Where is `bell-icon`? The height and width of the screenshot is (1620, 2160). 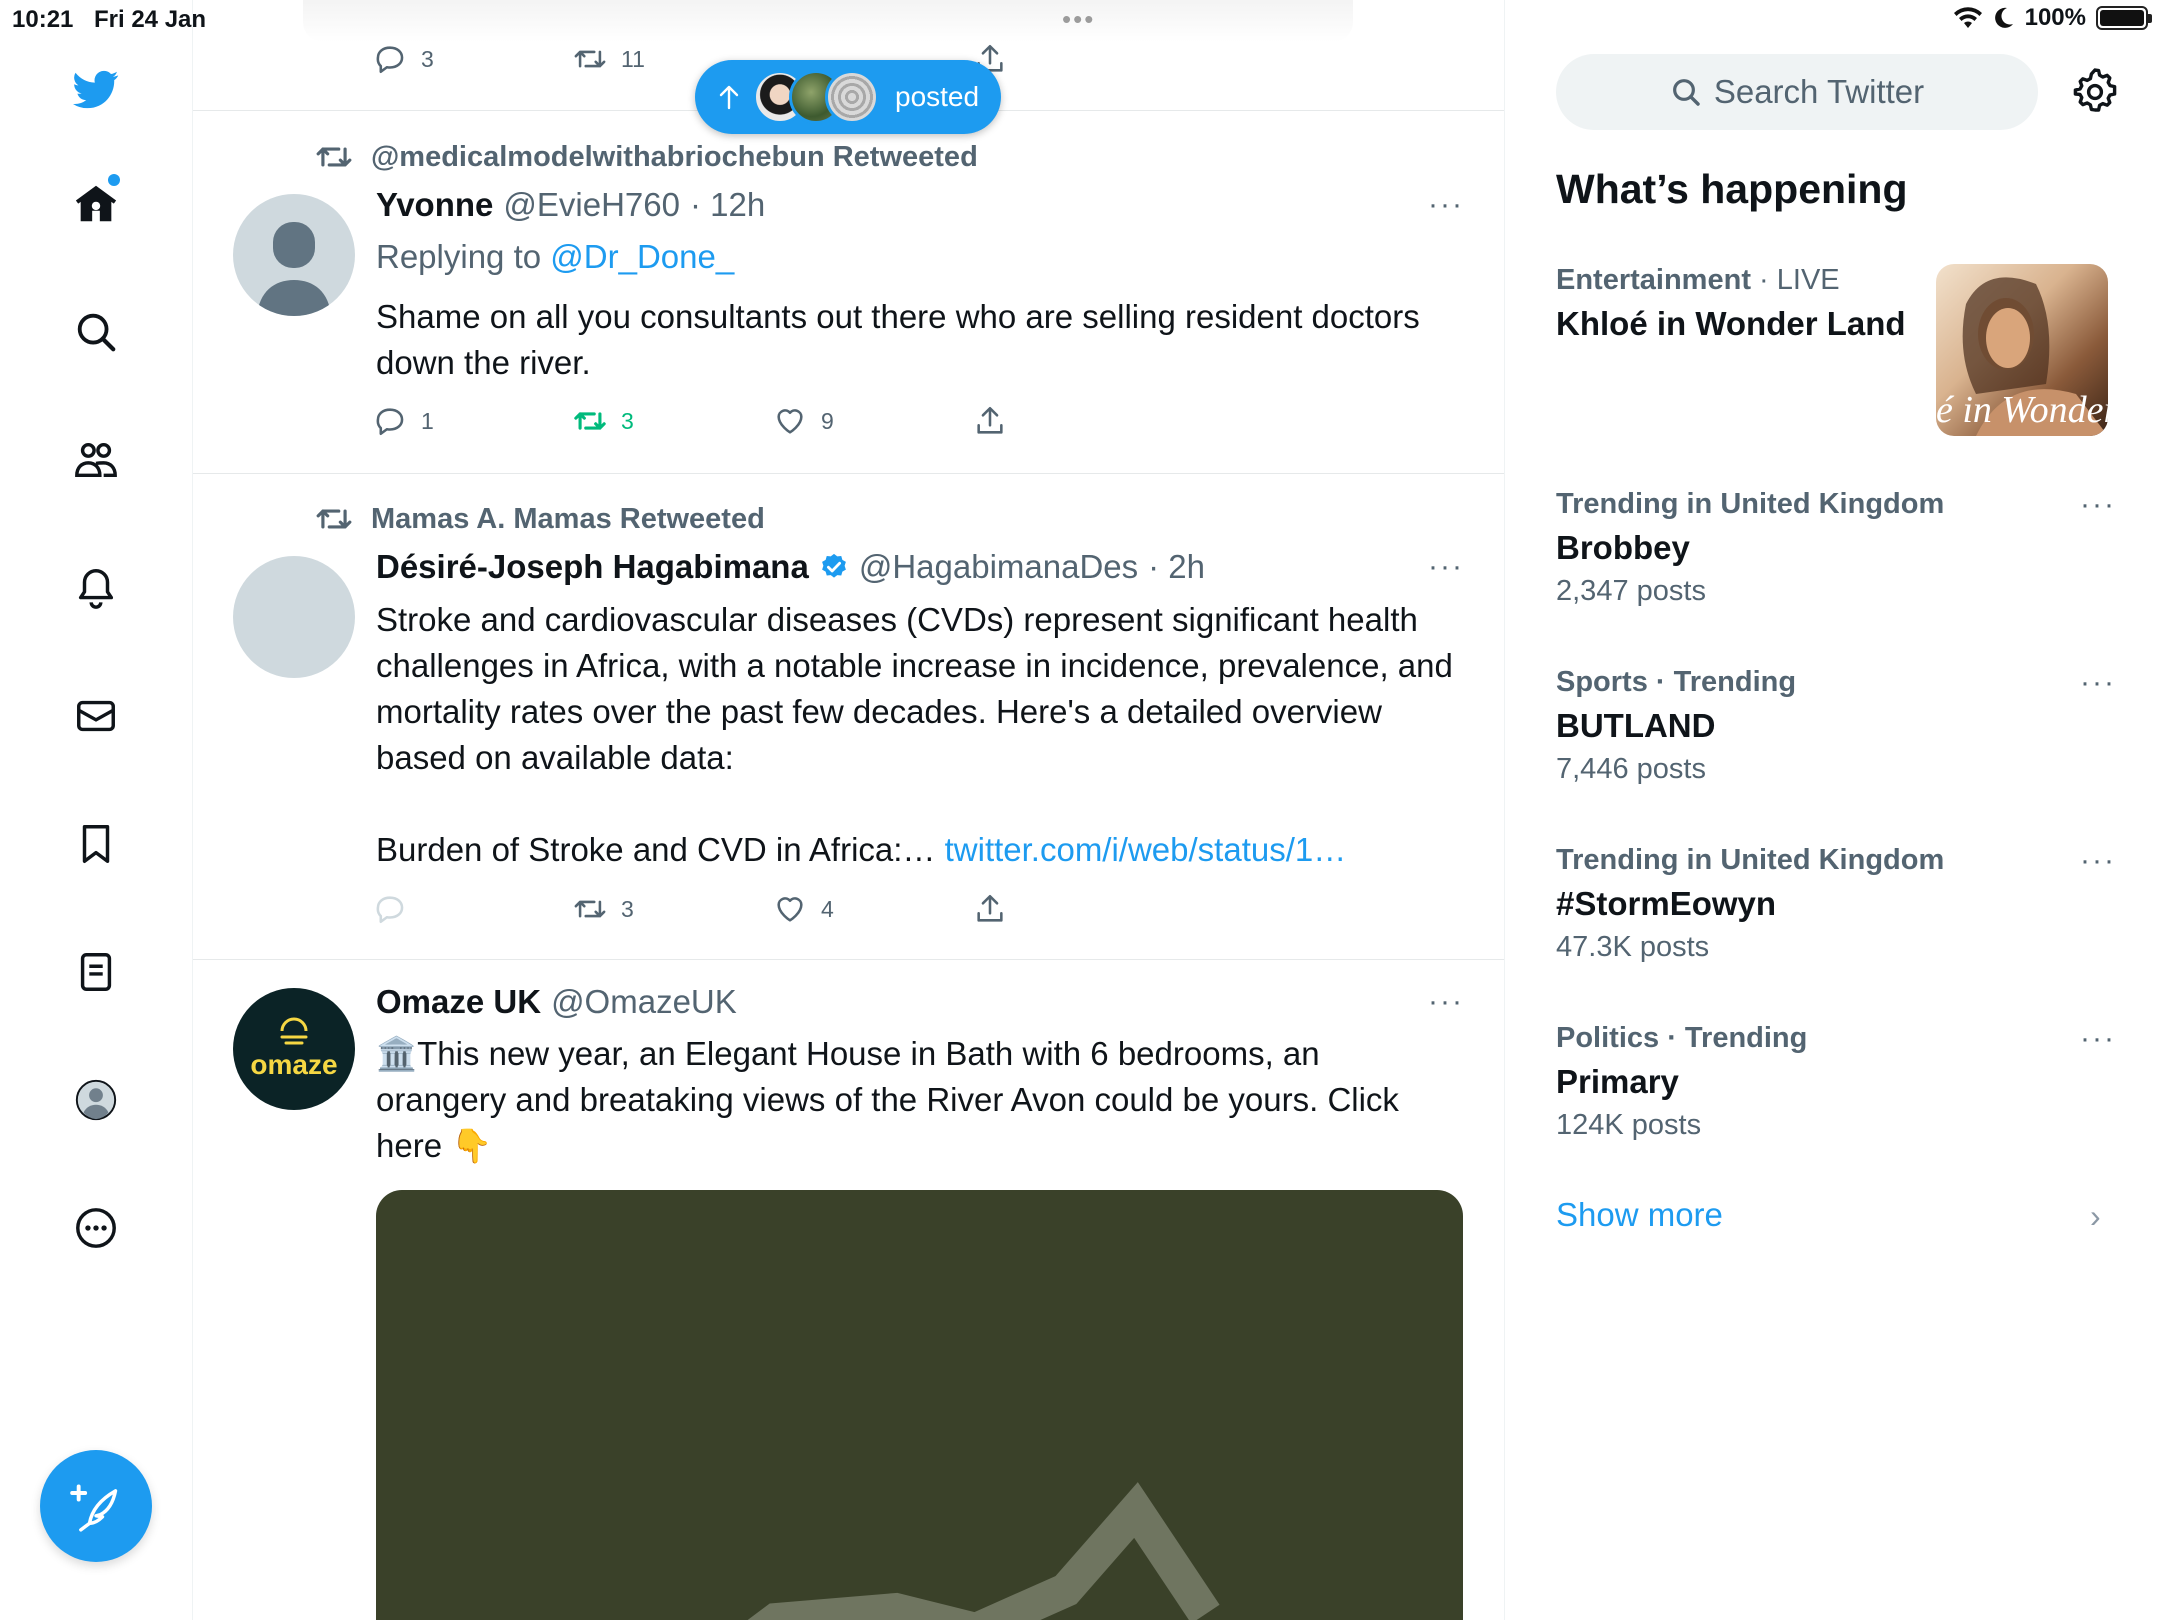
bell-icon is located at coordinates (96, 588).